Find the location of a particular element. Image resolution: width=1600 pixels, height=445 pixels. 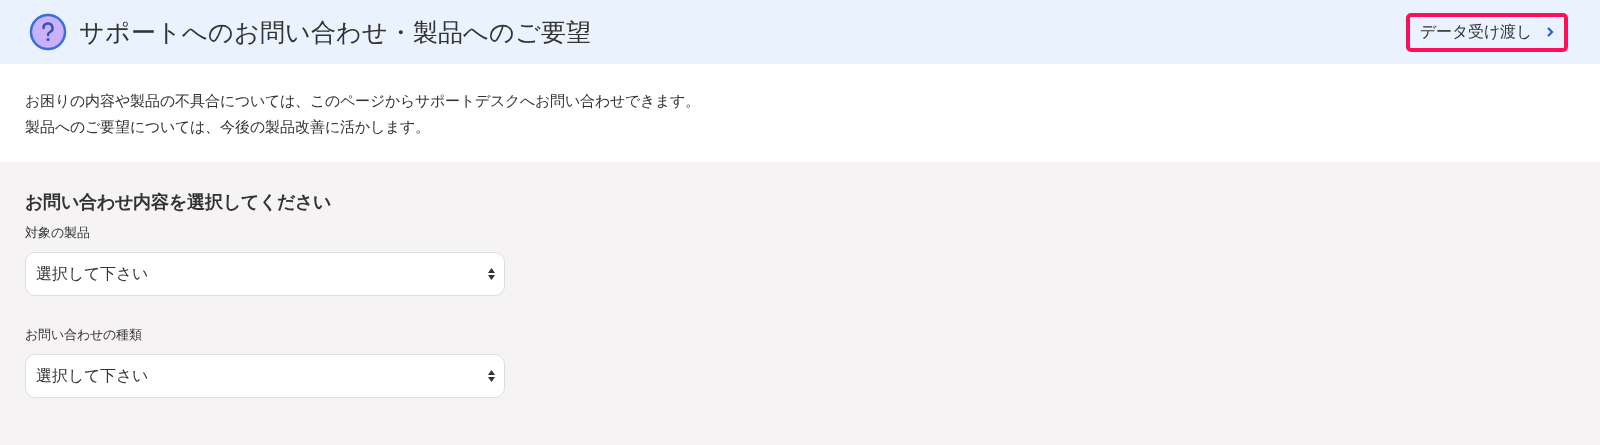

help-icon is located at coordinates (48, 32).